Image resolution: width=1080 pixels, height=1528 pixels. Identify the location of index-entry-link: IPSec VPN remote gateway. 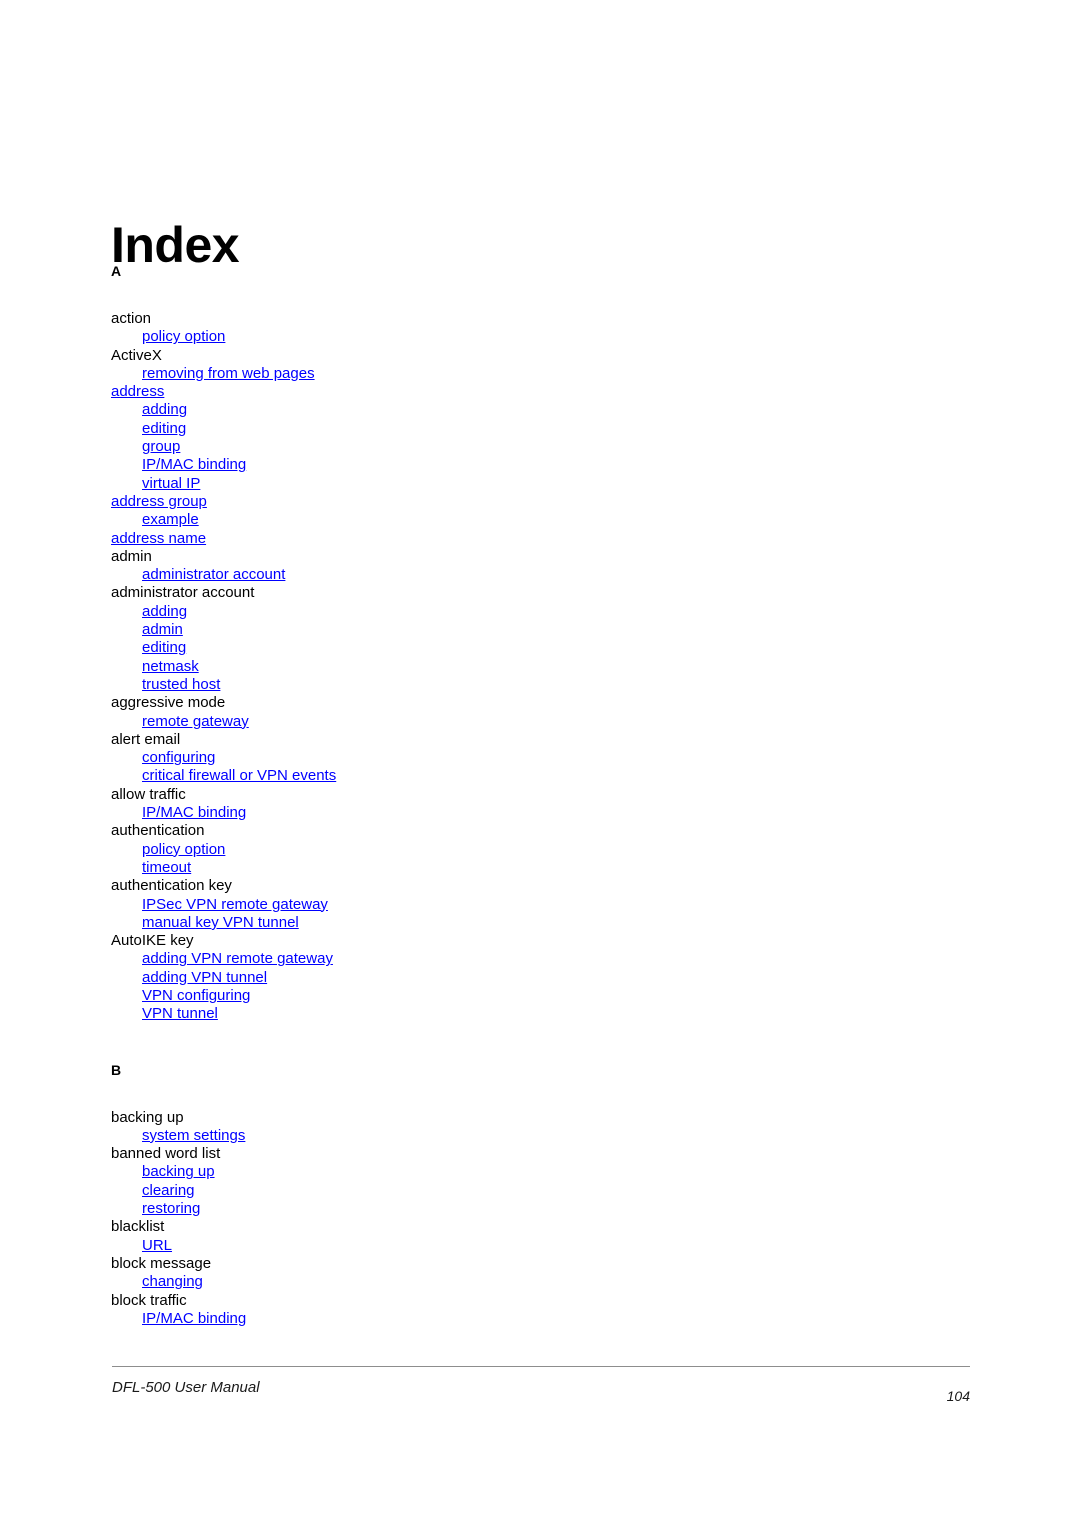
(541, 905).